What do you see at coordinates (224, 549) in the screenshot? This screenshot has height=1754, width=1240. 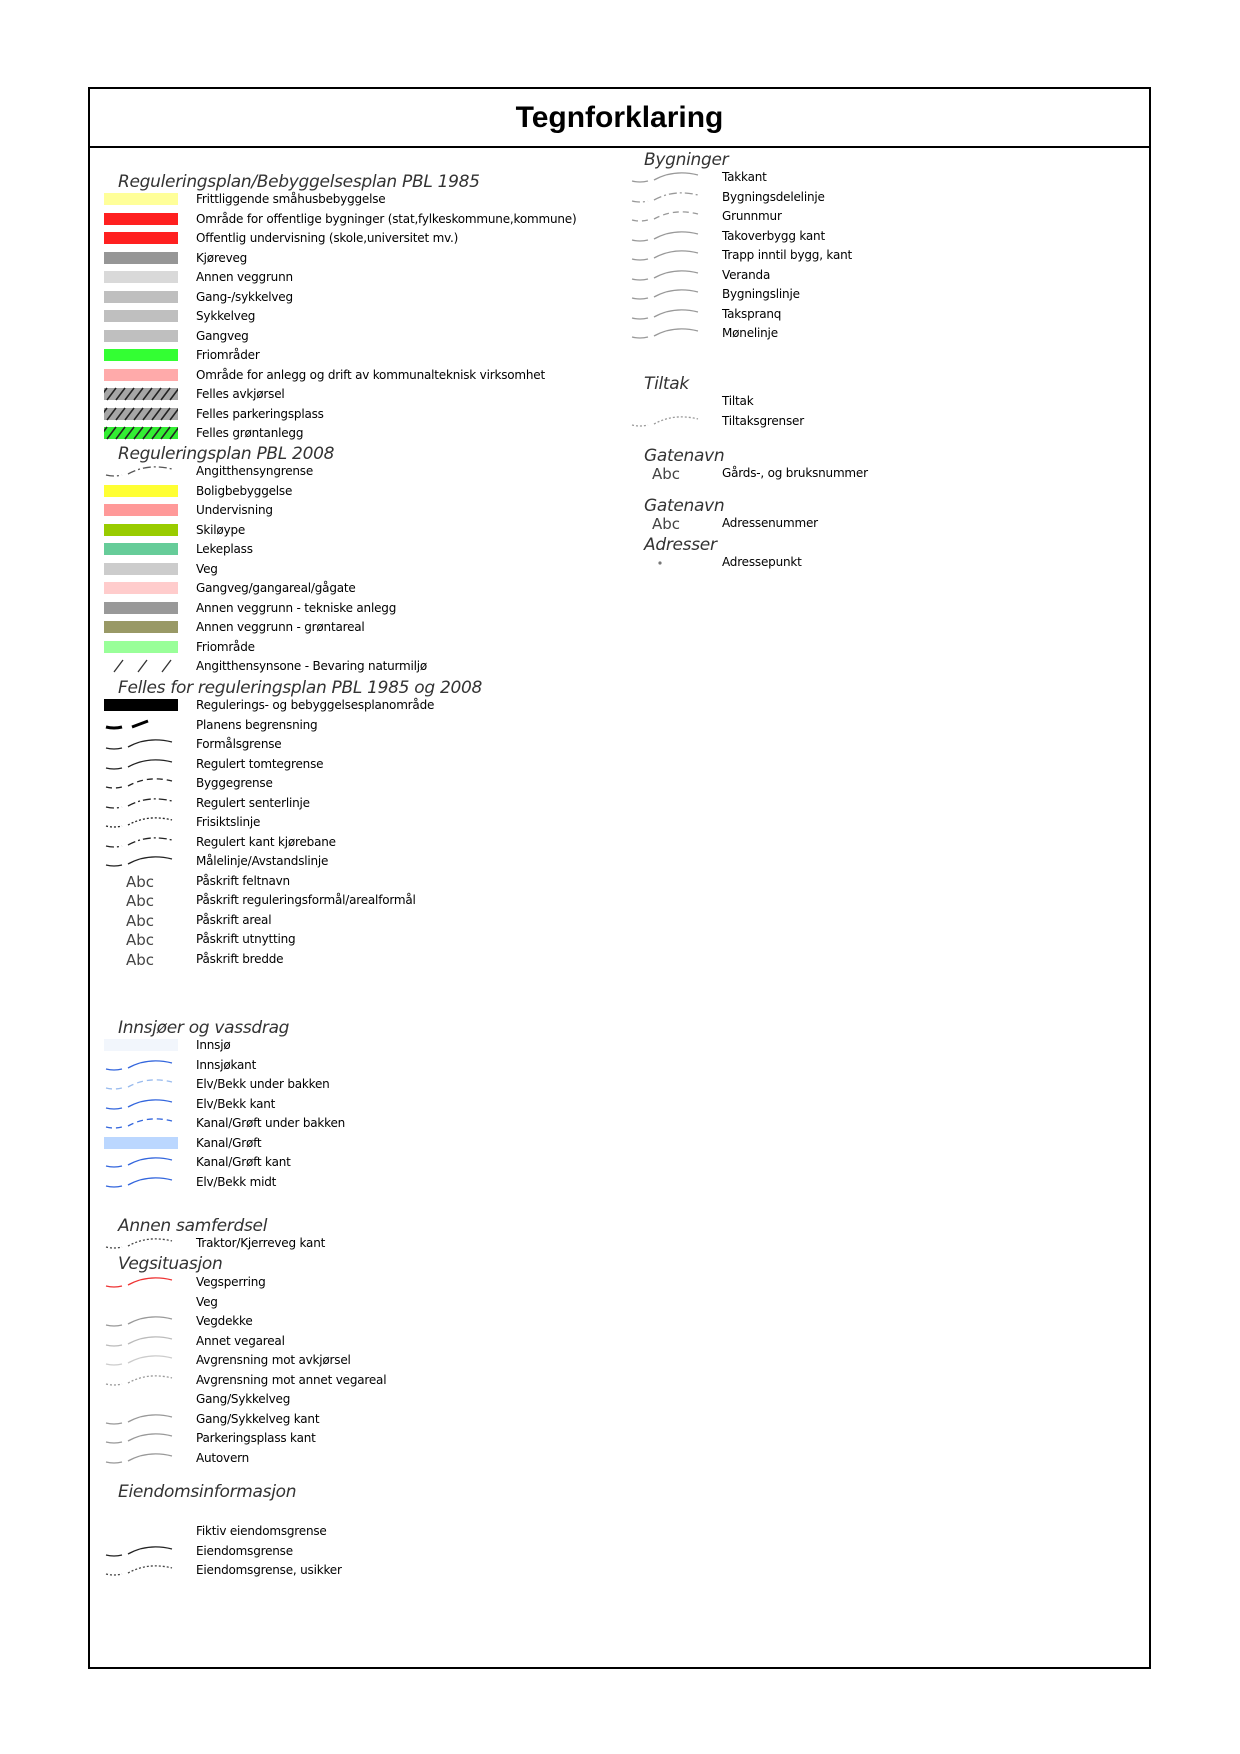 I see `legend-label: Lekeplass` at bounding box center [224, 549].